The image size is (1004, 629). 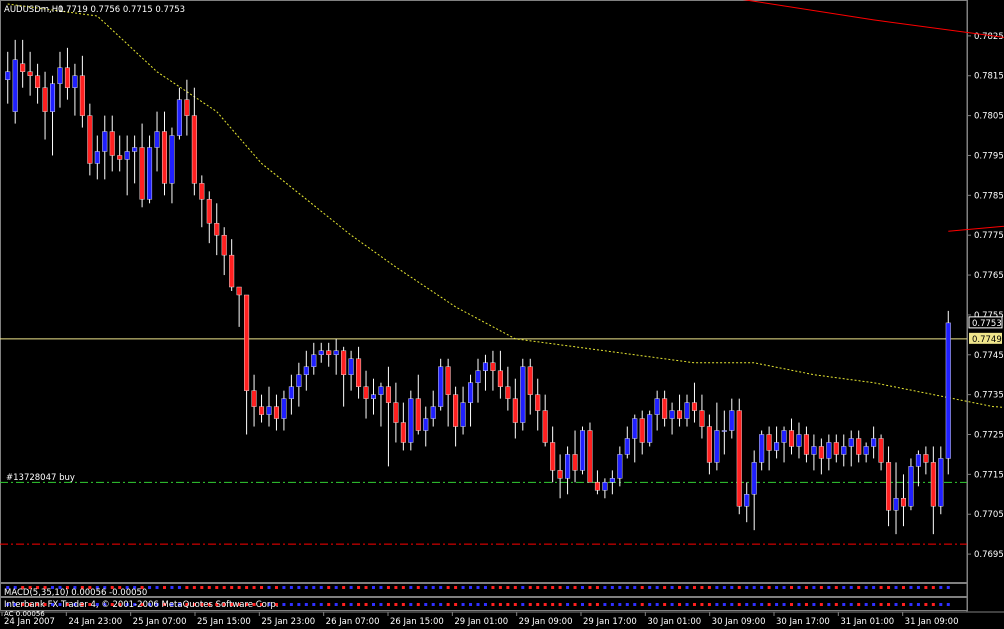 I want to click on time-tick-label: 25 Jan 07:00, so click(x=160, y=622).